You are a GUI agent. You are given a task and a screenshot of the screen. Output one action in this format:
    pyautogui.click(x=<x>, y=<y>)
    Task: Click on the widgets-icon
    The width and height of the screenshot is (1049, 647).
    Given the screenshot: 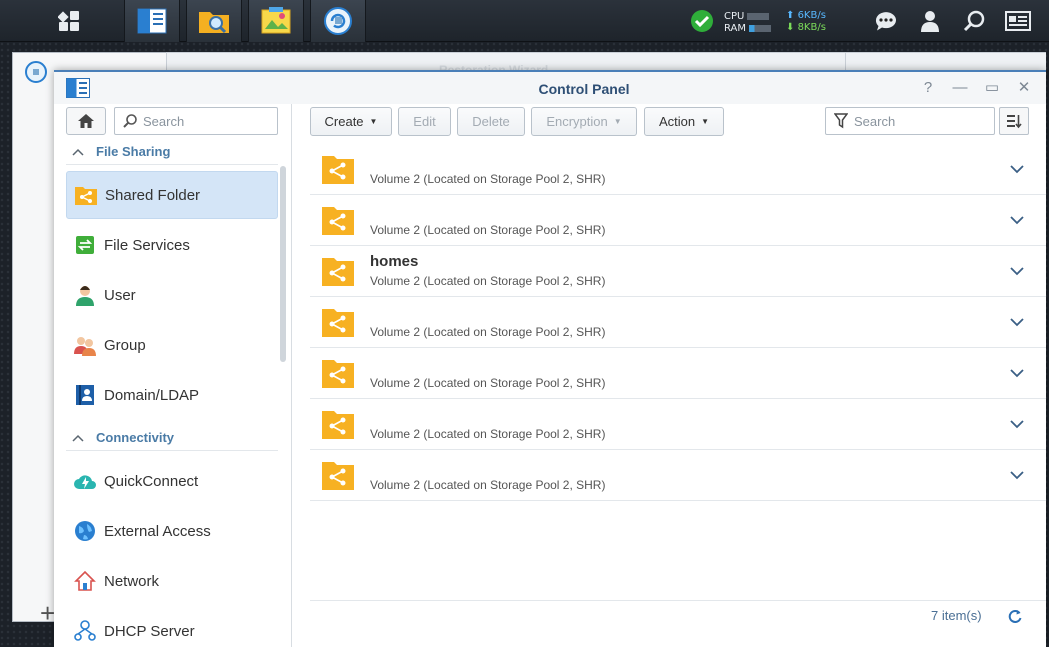 What is the action you would take?
    pyautogui.click(x=1018, y=21)
    